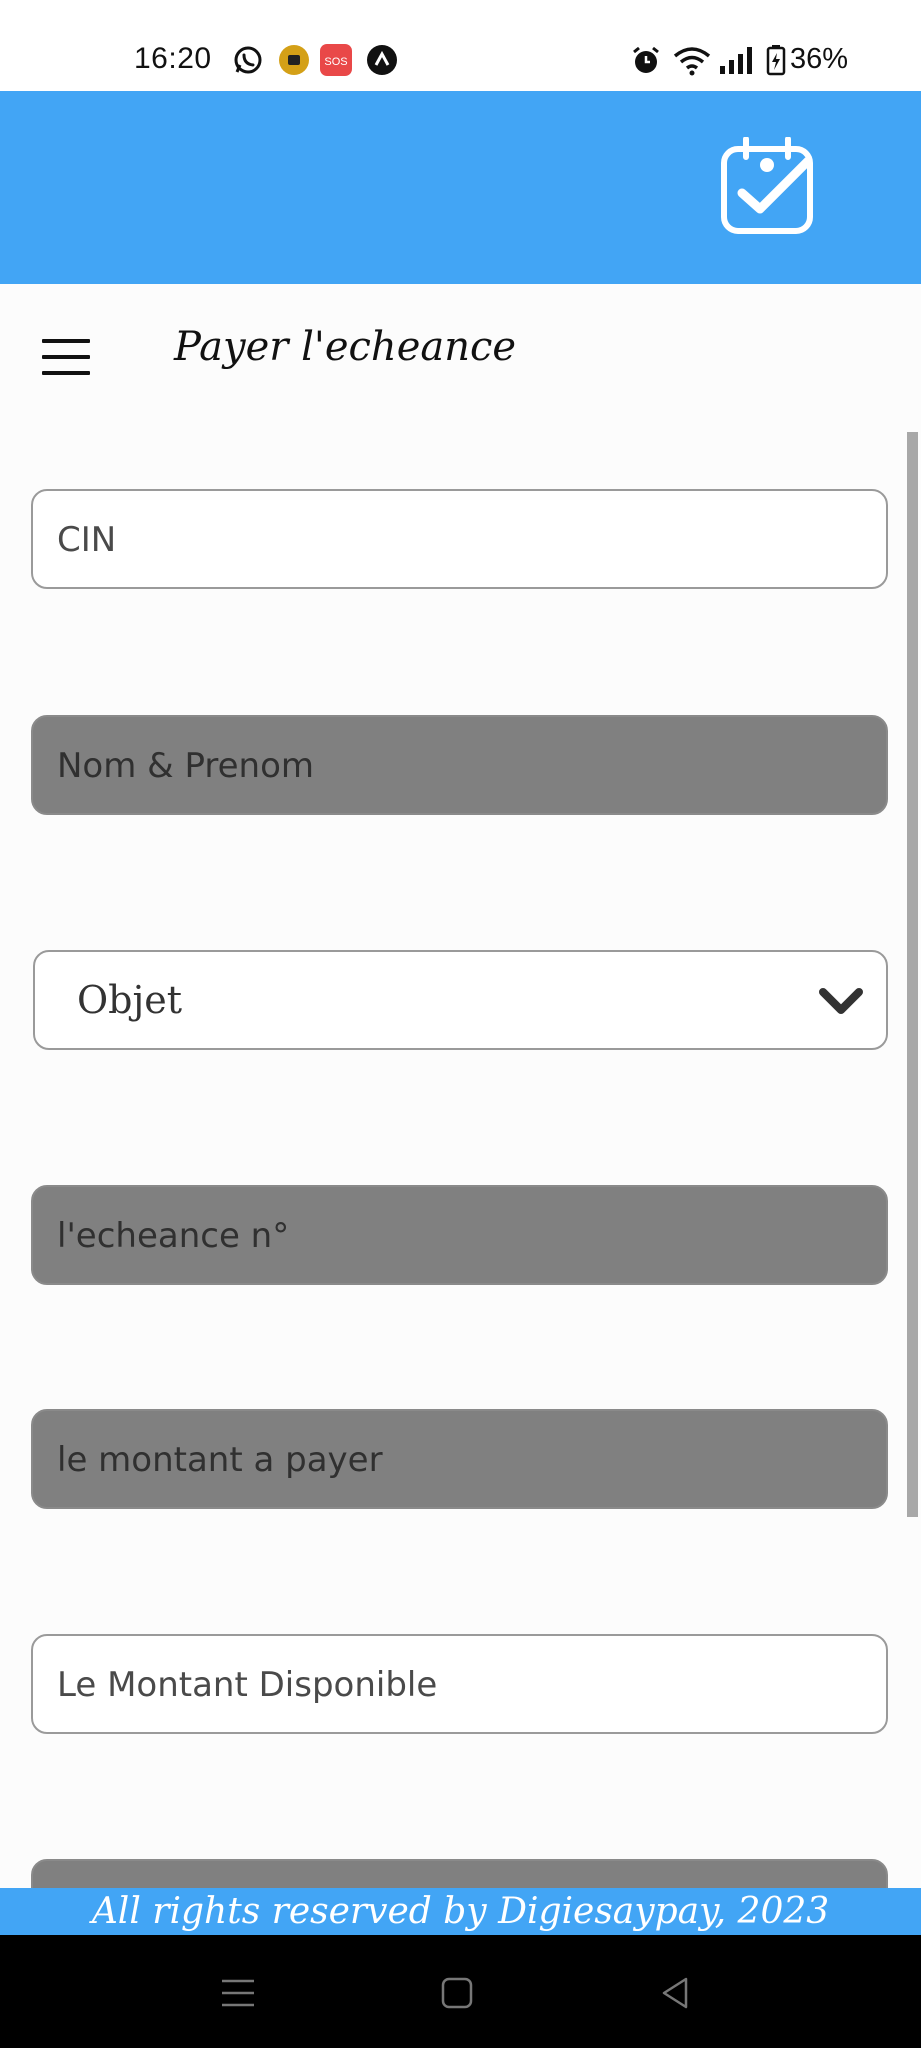  What do you see at coordinates (66, 357) in the screenshot?
I see `hamburger-menu-icon` at bounding box center [66, 357].